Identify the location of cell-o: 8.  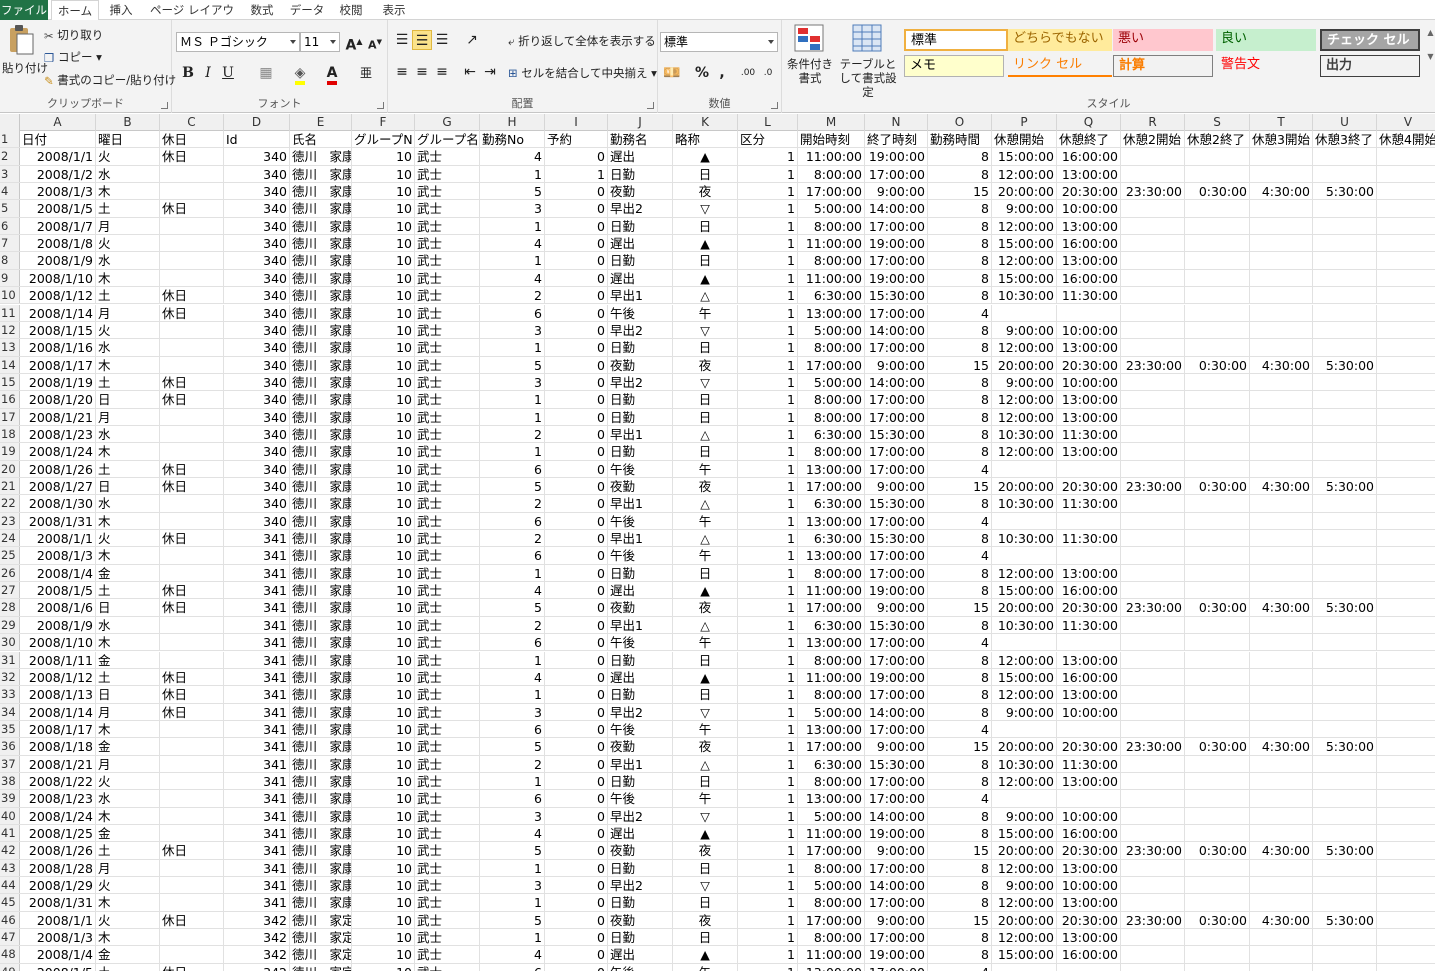
(960, 243).